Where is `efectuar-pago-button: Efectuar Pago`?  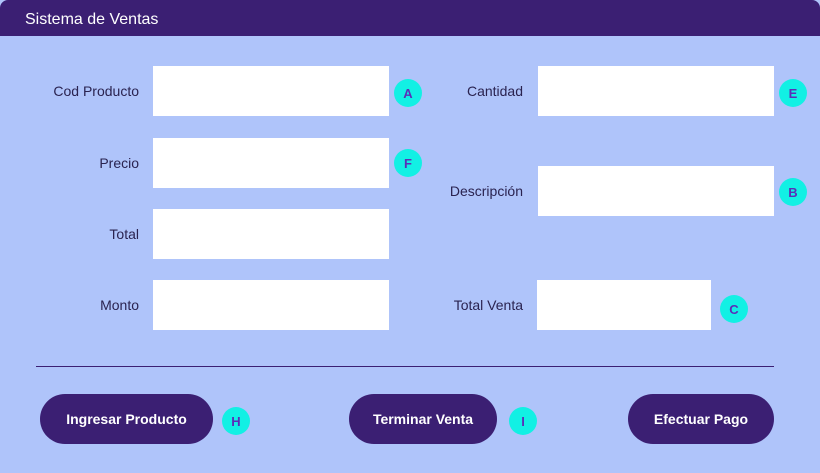
efectuar-pago-button: Efectuar Pago is located at coordinates (701, 419).